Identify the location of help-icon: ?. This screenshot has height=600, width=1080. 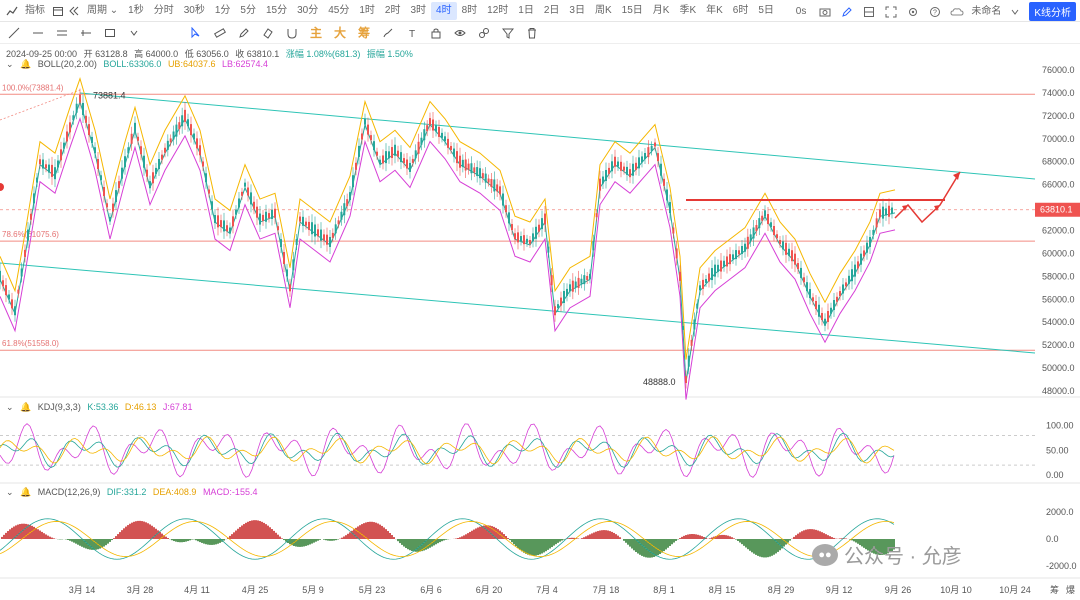
(935, 12).